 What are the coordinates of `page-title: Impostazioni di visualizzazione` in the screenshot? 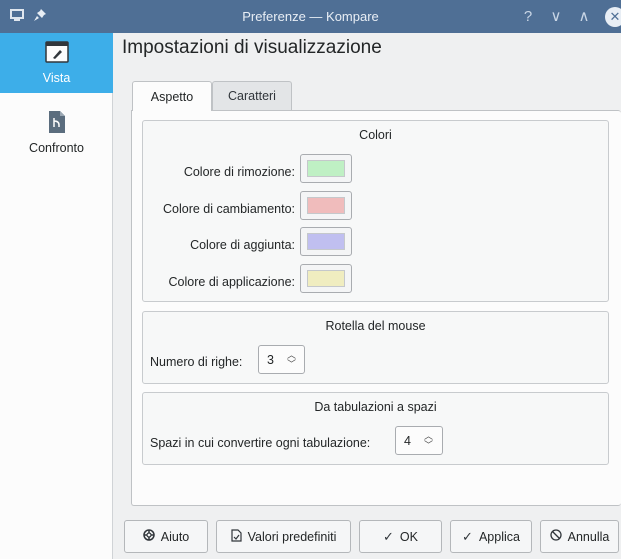 It's located at (252, 47).